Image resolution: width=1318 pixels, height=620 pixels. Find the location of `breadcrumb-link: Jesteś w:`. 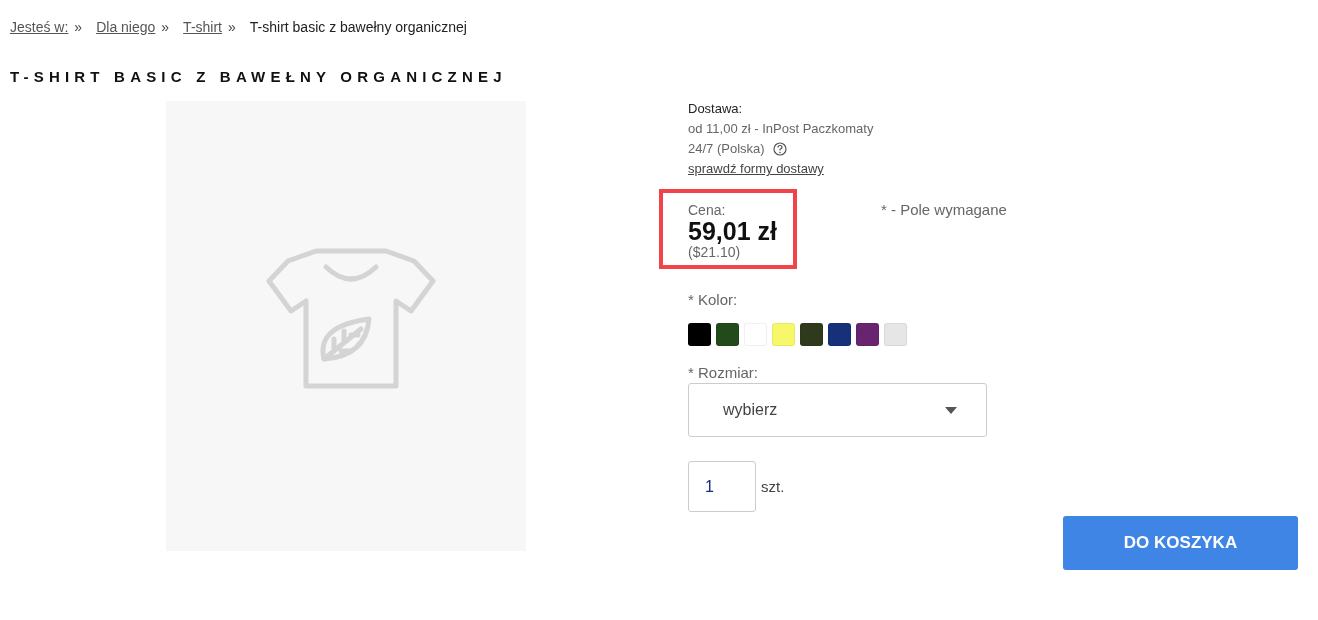

breadcrumb-link: Jesteś w: is located at coordinates (39, 27).